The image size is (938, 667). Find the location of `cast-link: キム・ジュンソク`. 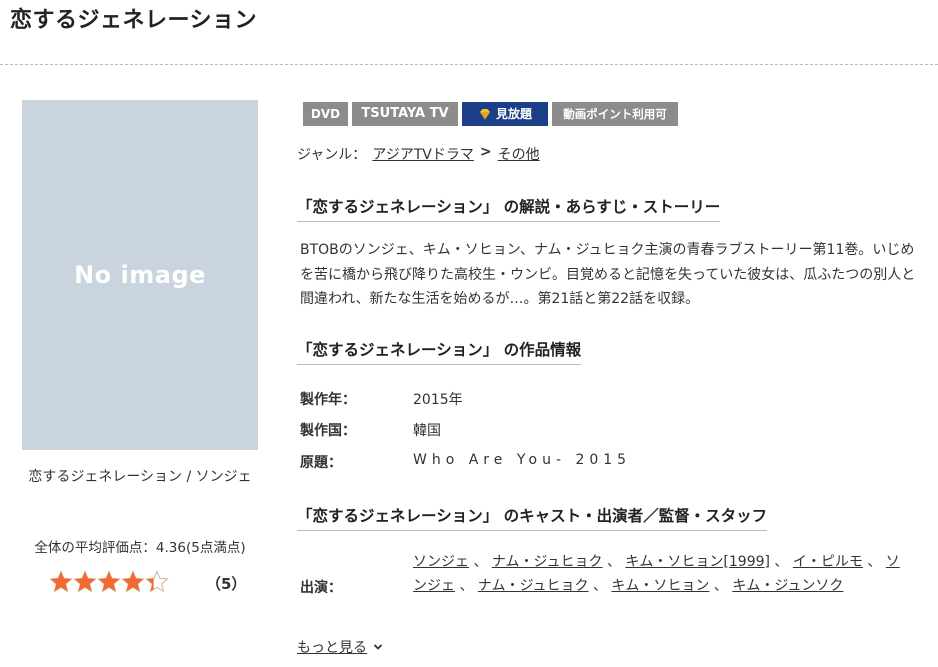

cast-link: キム・ジュンソク is located at coordinates (787, 586).